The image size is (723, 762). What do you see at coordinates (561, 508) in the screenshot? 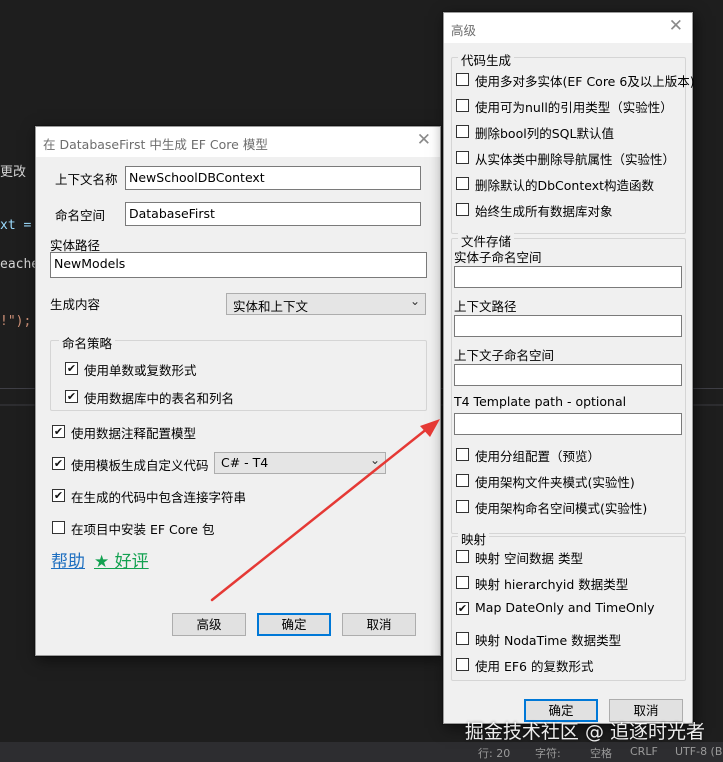
I see `checkbox-label: 使用架构命名空间模式(实验性)` at bounding box center [561, 508].